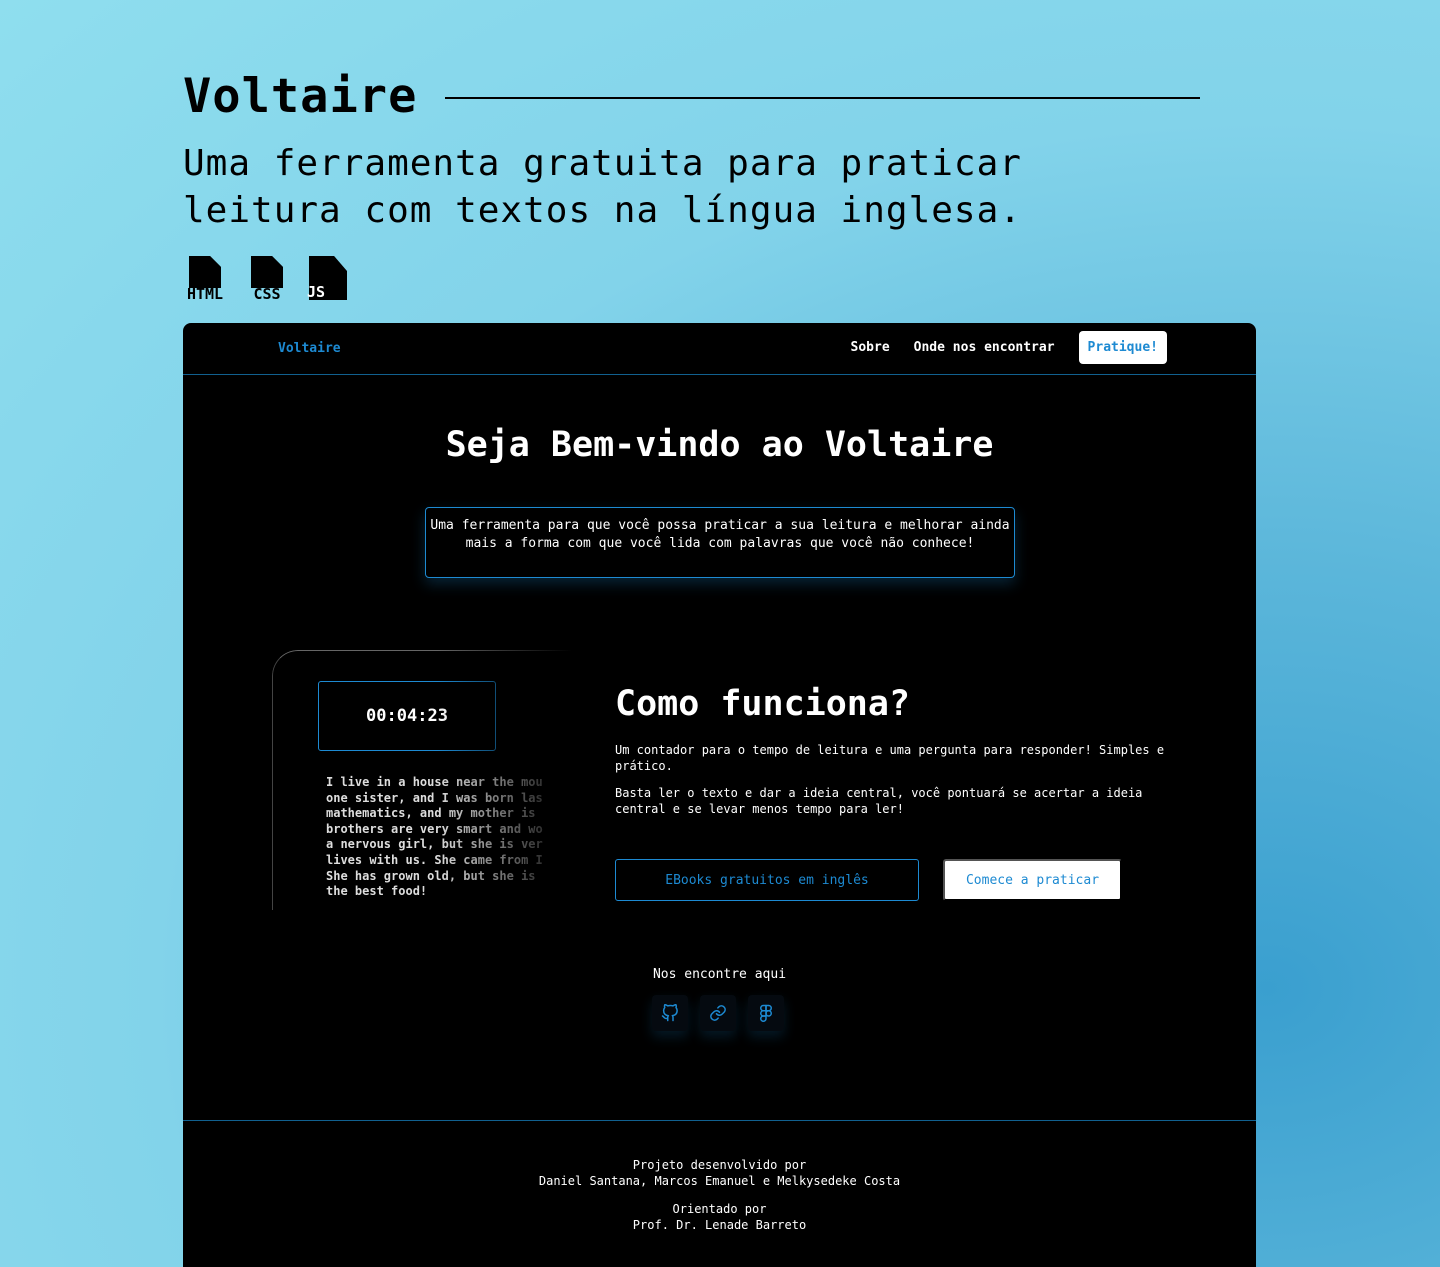 The height and width of the screenshot is (1267, 1440). I want to click on tech-label-js: JS, so click(316, 292).